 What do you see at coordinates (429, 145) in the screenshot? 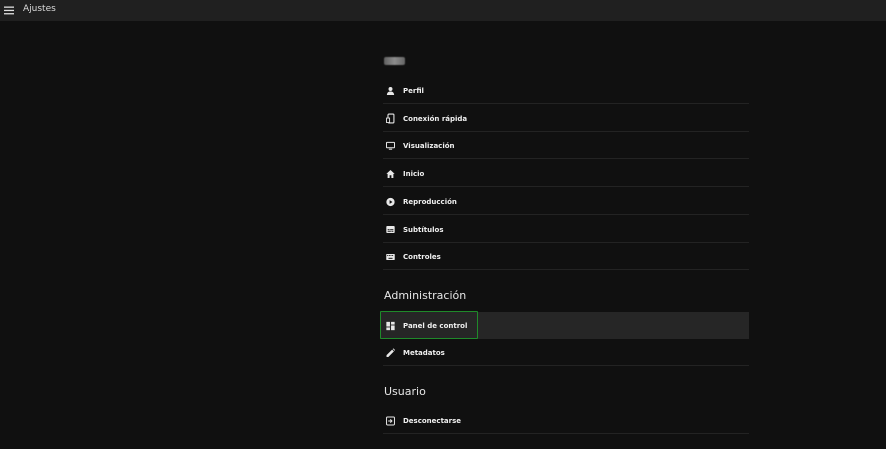
I see `settings-item-label: Visualización` at bounding box center [429, 145].